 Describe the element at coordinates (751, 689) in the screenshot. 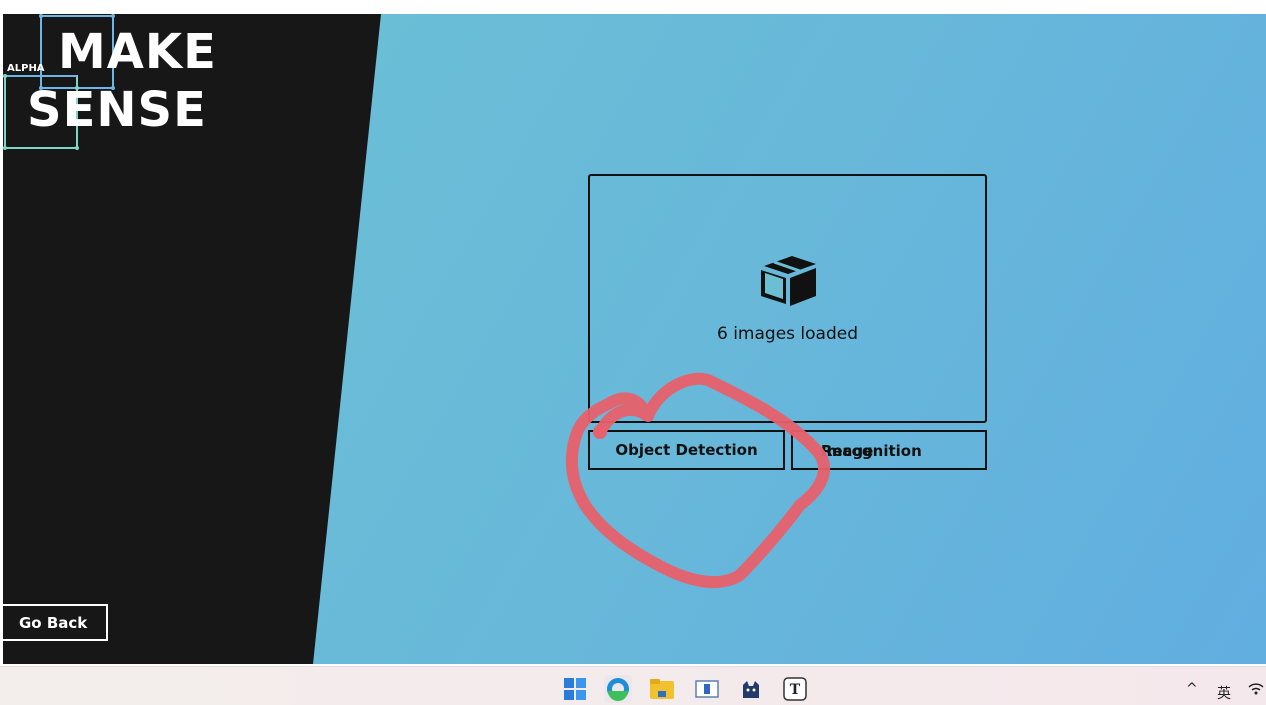

I see `cat-app-icon` at that location.